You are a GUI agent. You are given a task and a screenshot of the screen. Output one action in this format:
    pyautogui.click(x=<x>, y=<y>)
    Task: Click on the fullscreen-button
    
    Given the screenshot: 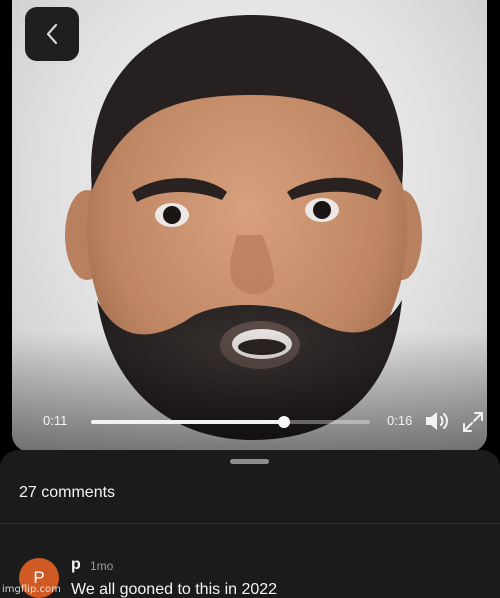 What is the action you would take?
    pyautogui.click(x=473, y=422)
    